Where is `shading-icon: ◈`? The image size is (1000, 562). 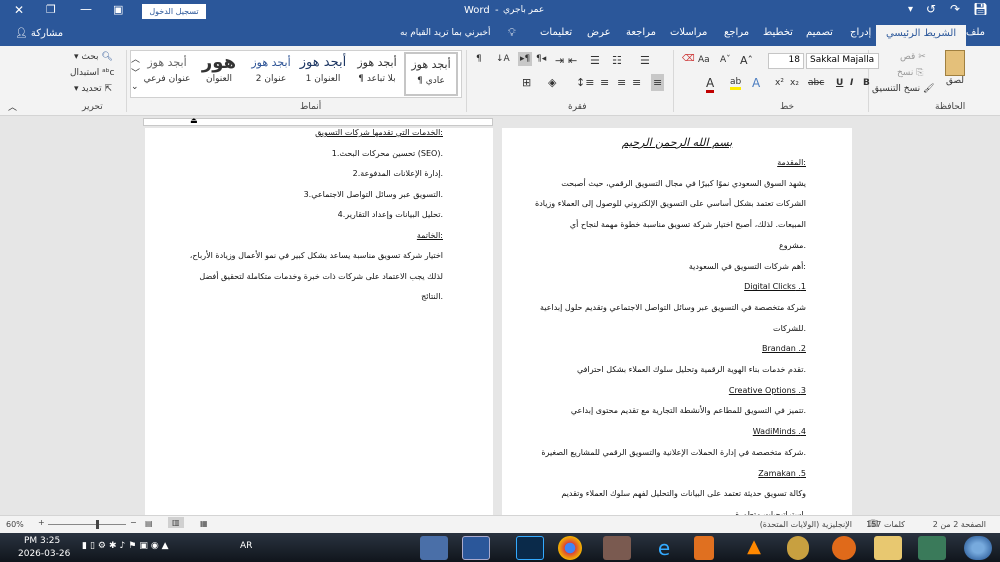 shading-icon: ◈ is located at coordinates (552, 82).